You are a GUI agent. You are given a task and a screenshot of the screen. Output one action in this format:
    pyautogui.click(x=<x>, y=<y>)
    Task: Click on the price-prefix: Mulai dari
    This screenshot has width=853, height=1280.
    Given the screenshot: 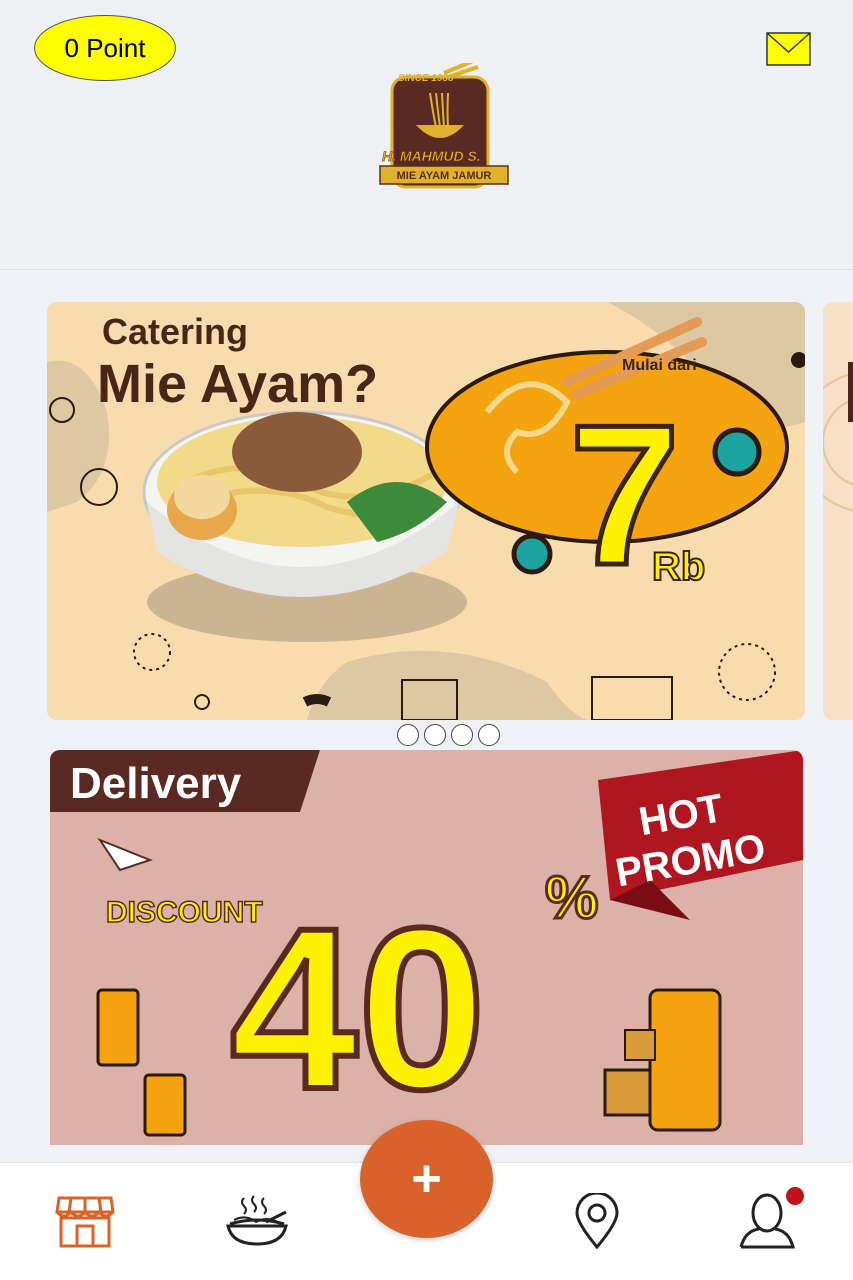 What is the action you would take?
    pyautogui.click(x=659, y=365)
    